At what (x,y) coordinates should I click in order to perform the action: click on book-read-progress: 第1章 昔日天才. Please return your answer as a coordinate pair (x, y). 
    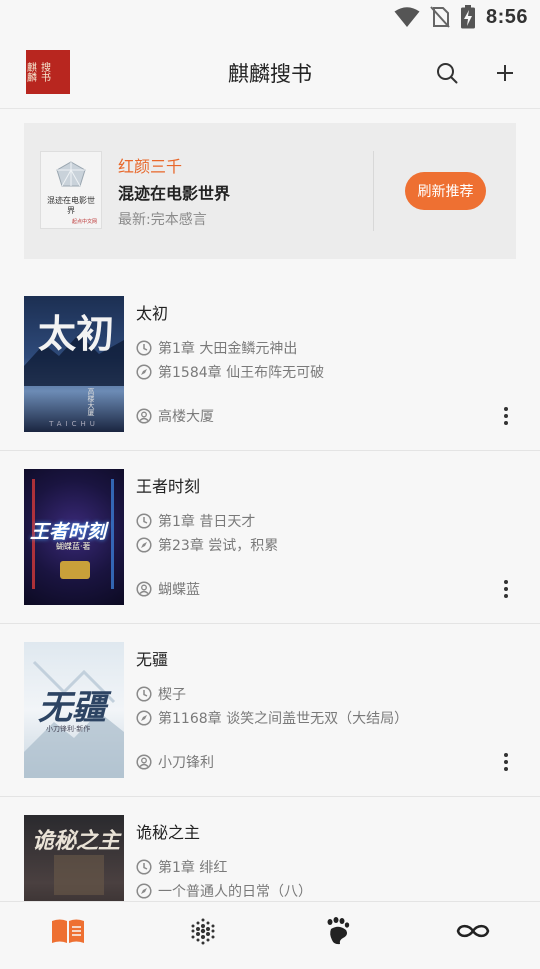
    Looking at the image, I should click on (195, 521).